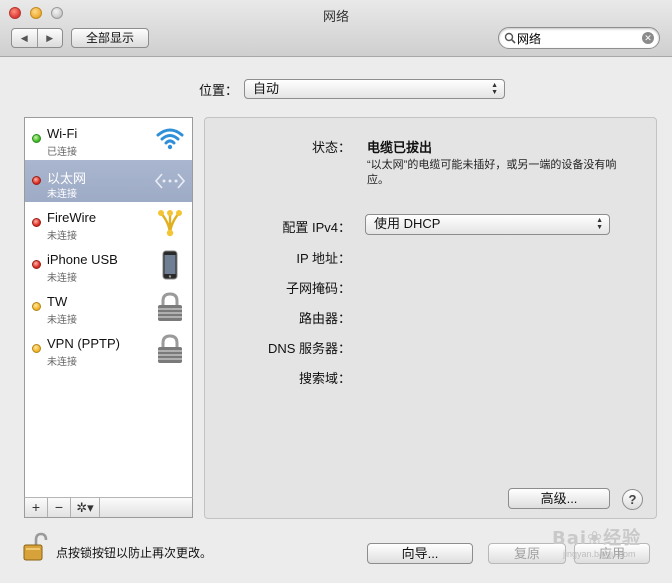  Describe the element at coordinates (648, 38) in the screenshot. I see `clear-search-icon: ✕` at that location.